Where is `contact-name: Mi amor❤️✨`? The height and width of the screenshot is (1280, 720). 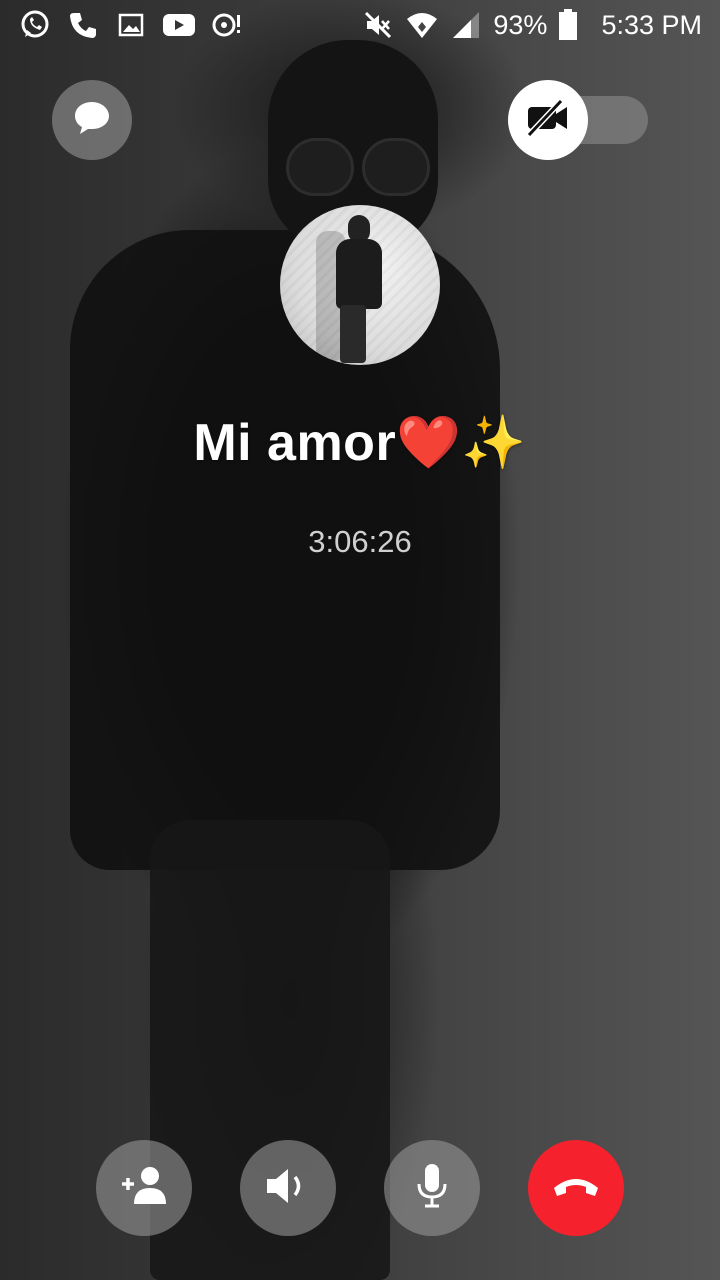 contact-name: Mi amor❤️✨ is located at coordinates (360, 443).